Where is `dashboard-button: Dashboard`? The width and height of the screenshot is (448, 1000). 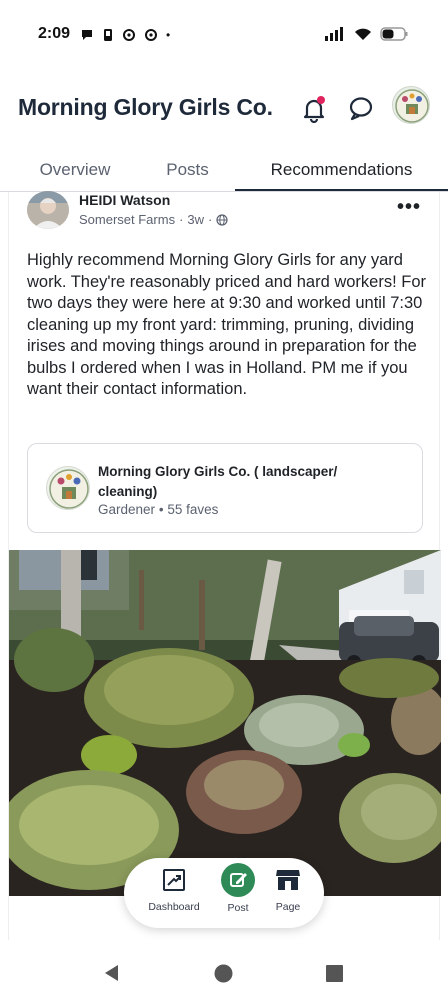 dashboard-button: Dashboard is located at coordinates (174, 890).